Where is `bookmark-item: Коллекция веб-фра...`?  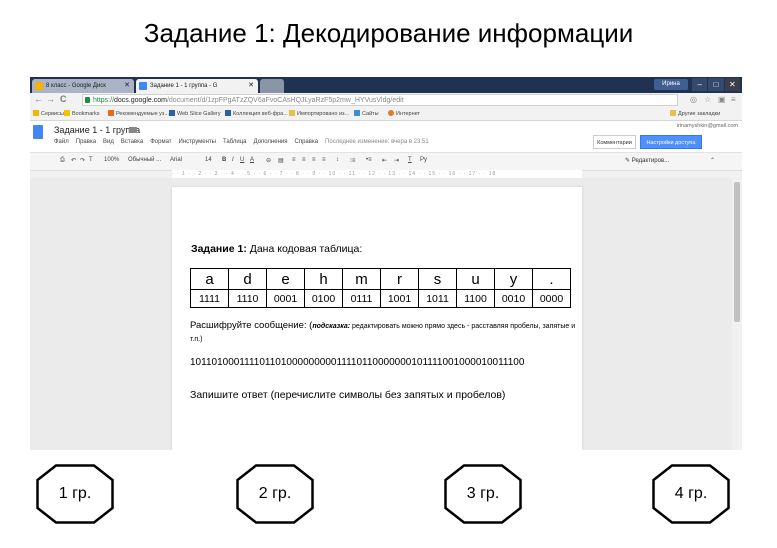
bookmark-item: Коллекция веб-фра... is located at coordinates (256, 114).